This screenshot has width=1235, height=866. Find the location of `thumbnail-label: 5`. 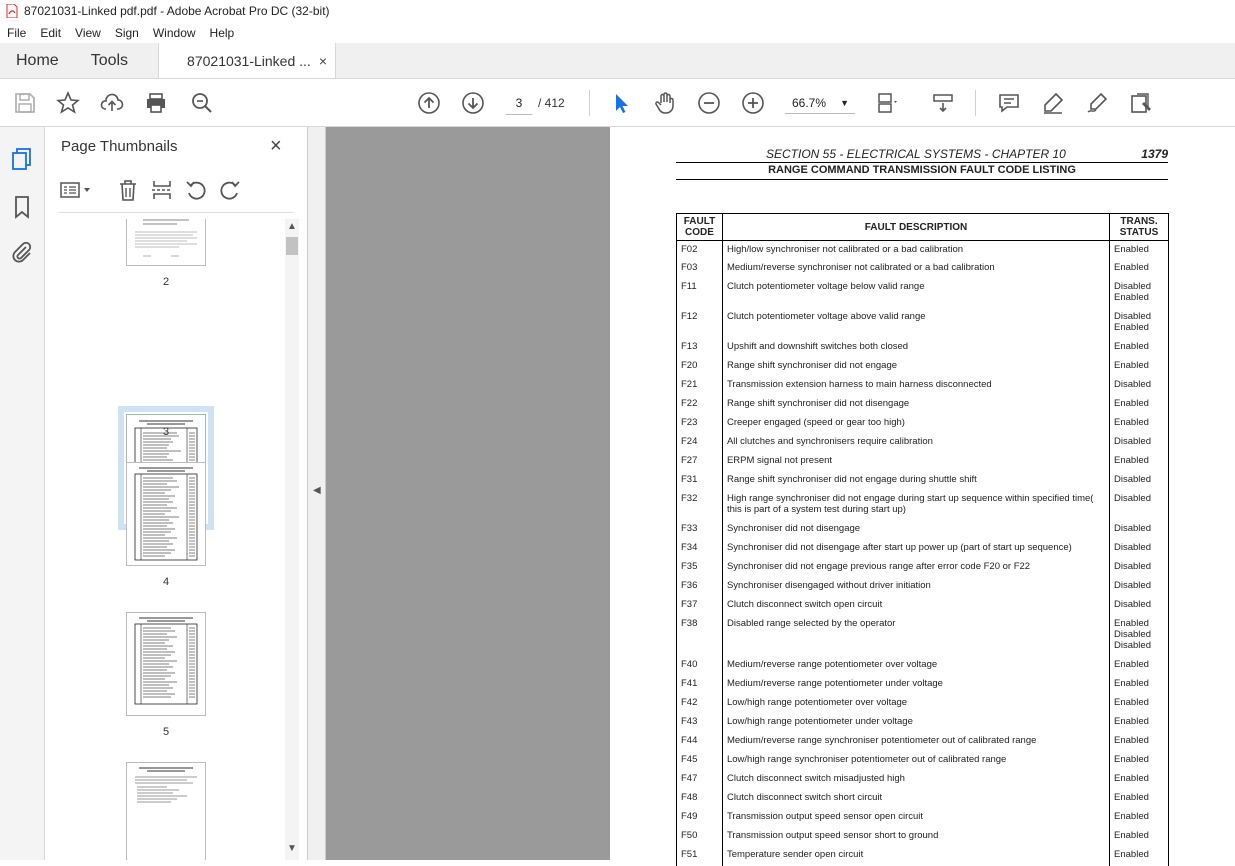

thumbnail-label: 5 is located at coordinates (166, 732).